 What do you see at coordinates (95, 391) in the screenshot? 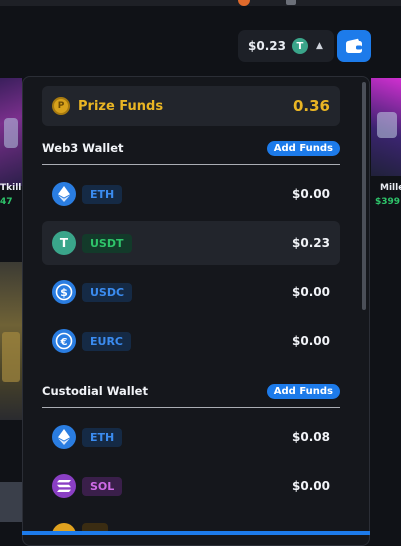
I see `section-title: Custodial Wallet` at bounding box center [95, 391].